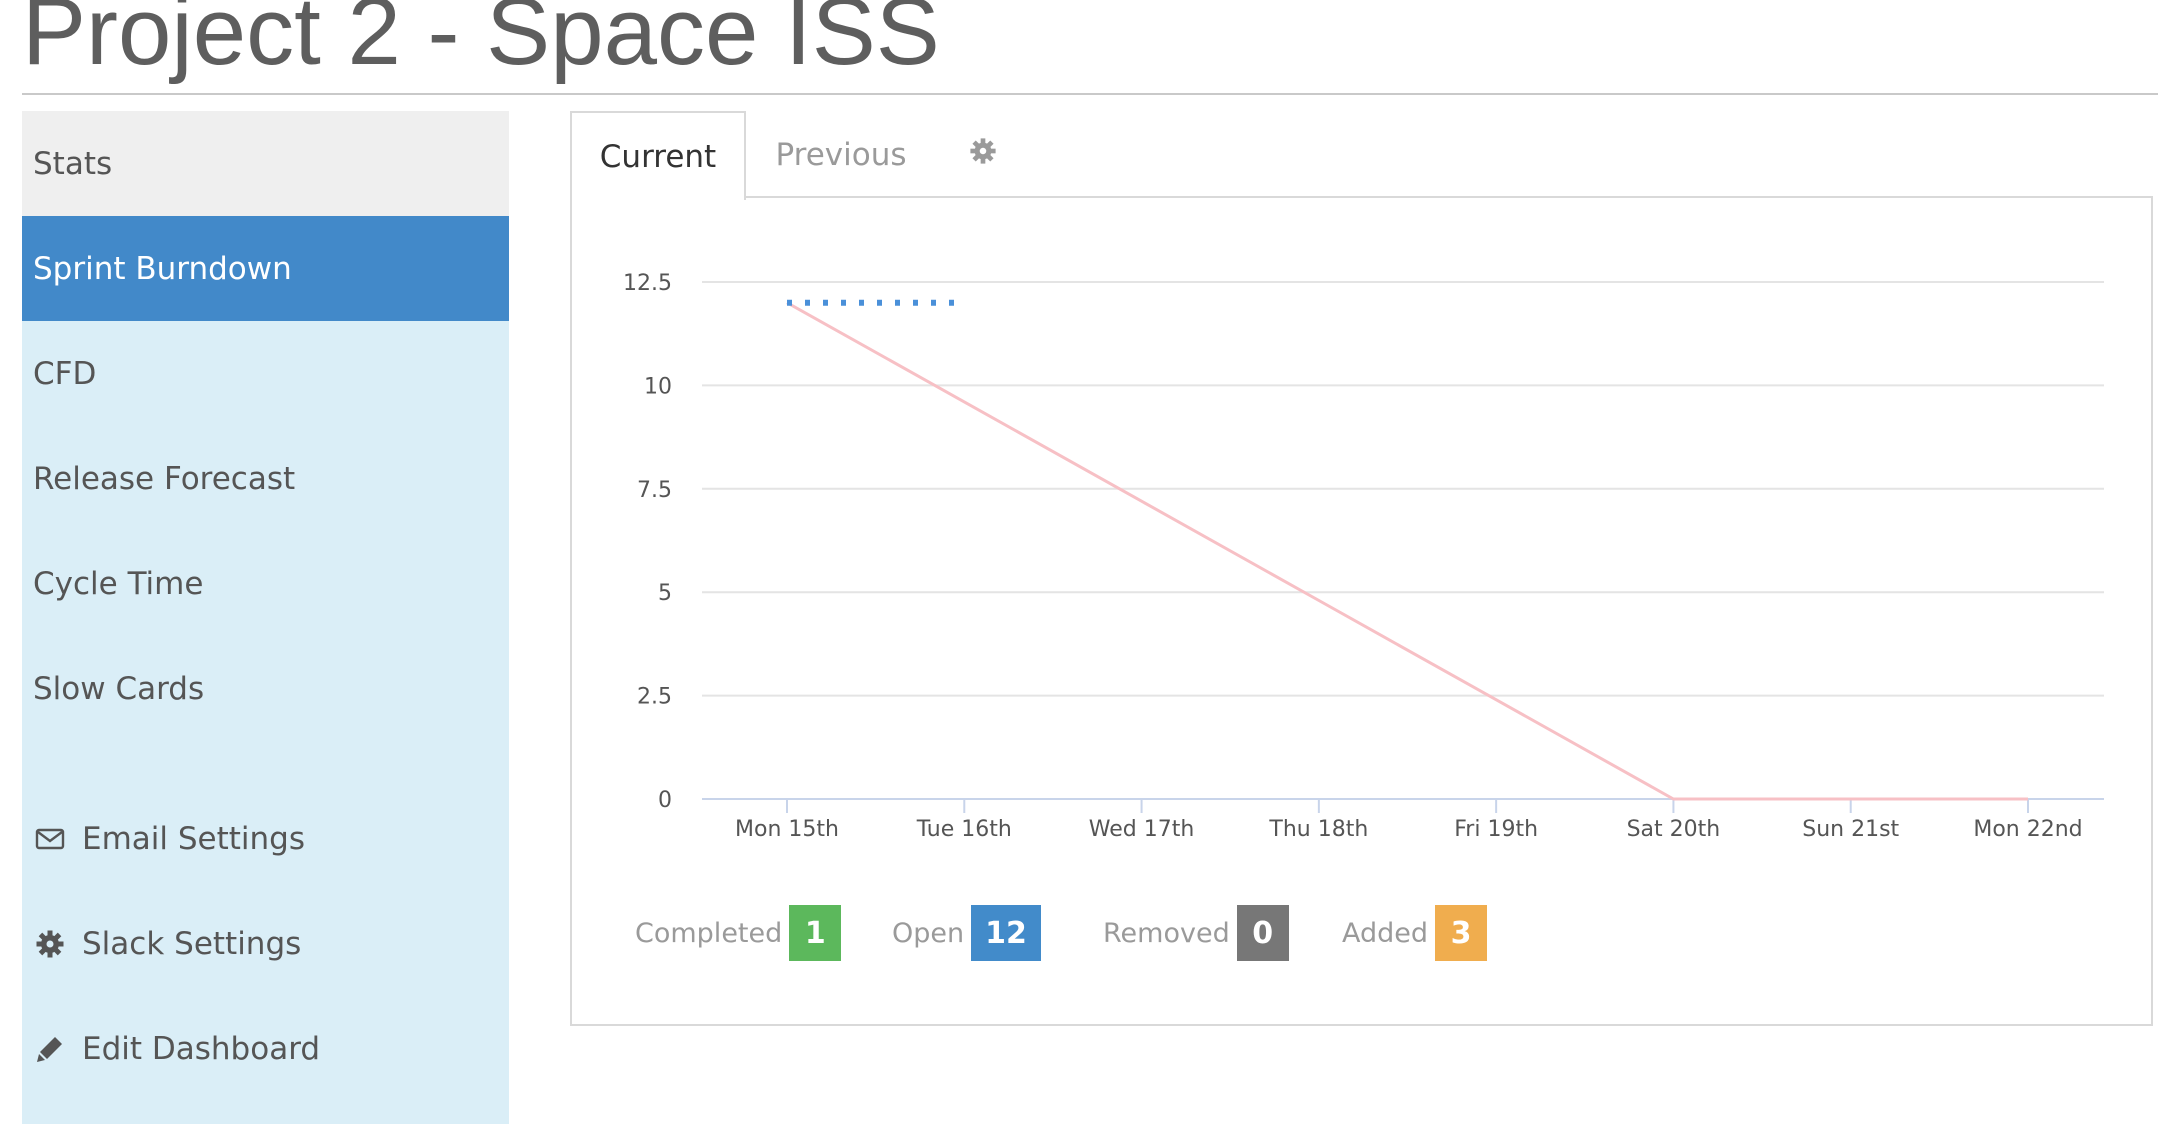 This screenshot has width=2178, height=1124. I want to click on sidebar-item-release-forecast: Release Forecast, so click(265, 478).